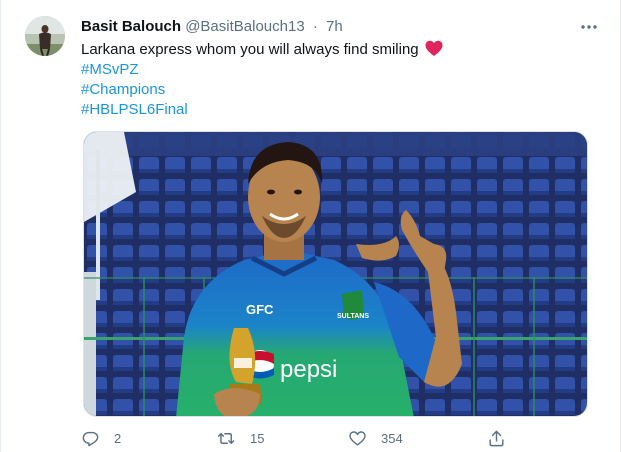 This screenshot has height=452, width=621. I want to click on avatar-photo, so click(45, 36).